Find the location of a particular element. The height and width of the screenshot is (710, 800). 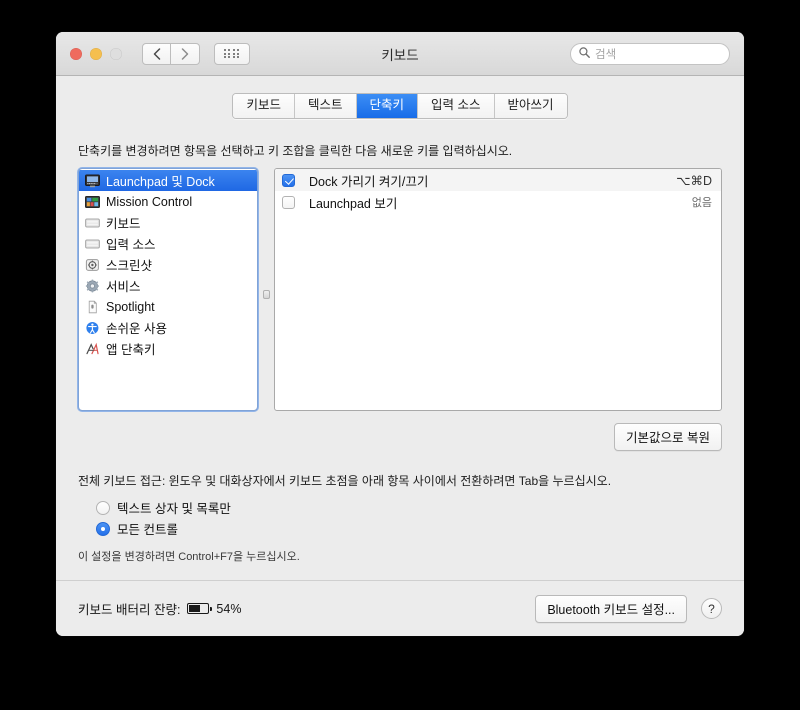

sidebar-item-launchpad-dock: Launchpad 및 Dock is located at coordinates (168, 180).